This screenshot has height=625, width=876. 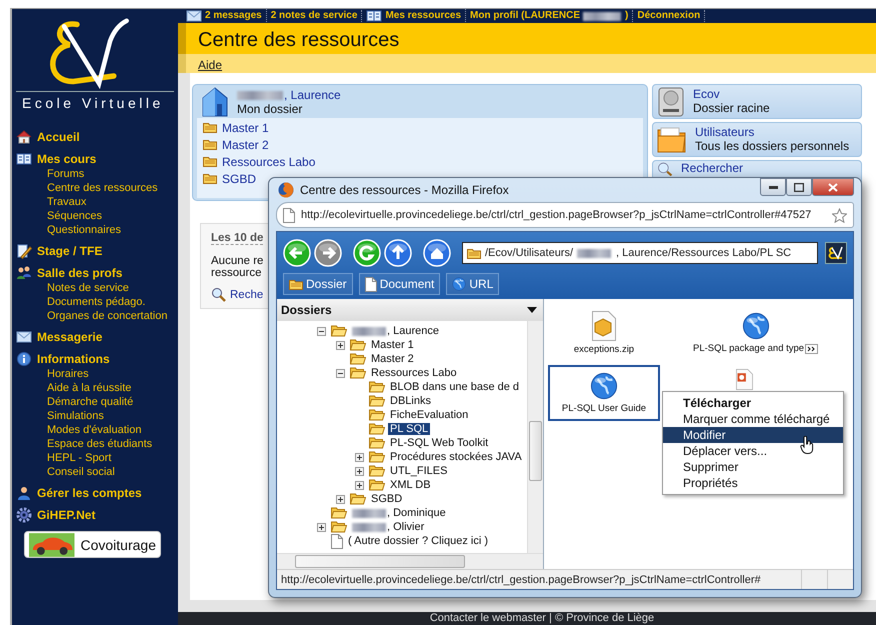 What do you see at coordinates (755, 348) in the screenshot?
I see `file-name: PL-SQL package and type` at bounding box center [755, 348].